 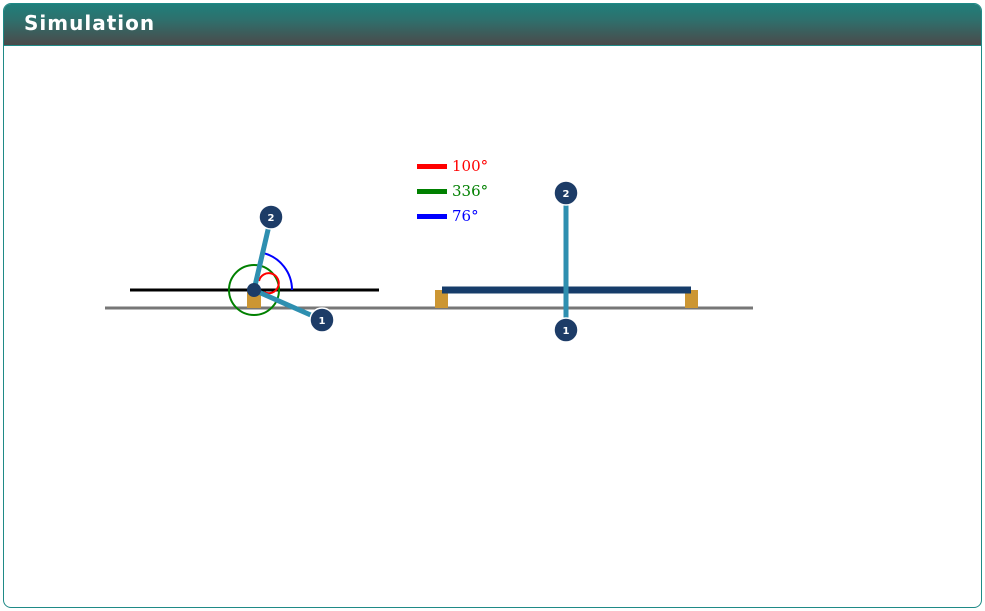 What do you see at coordinates (254, 290) in the screenshot?
I see `pivot-hub` at bounding box center [254, 290].